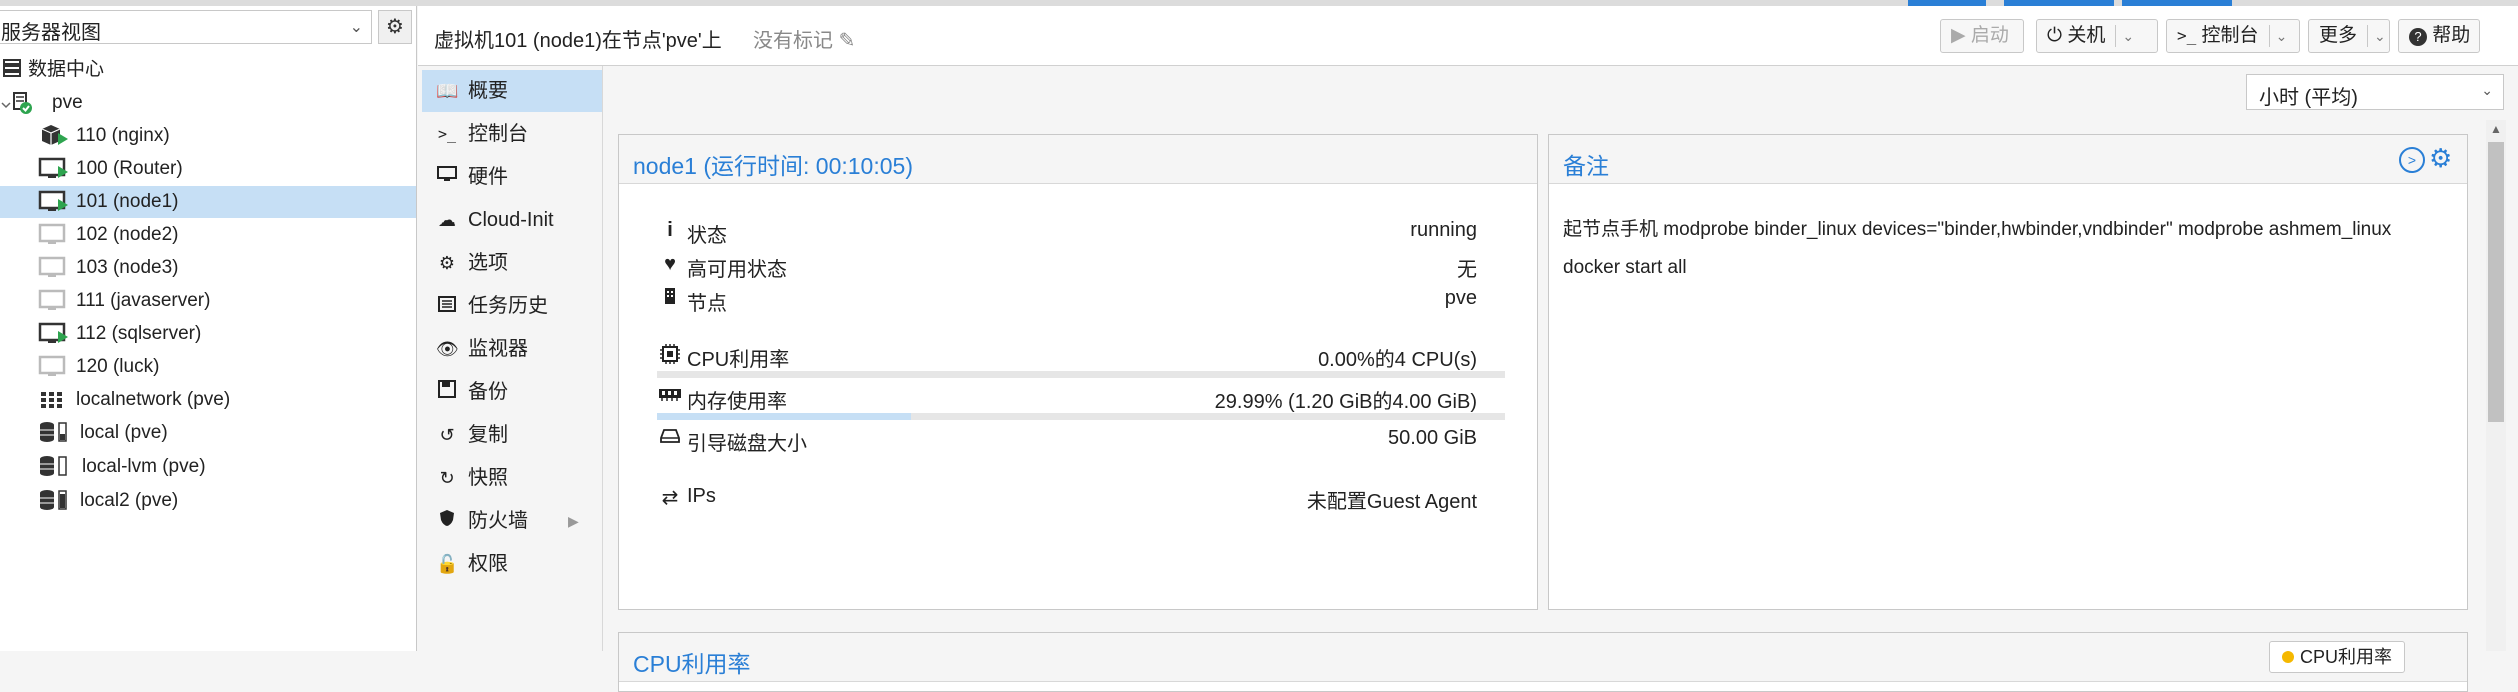 The image size is (2518, 692). I want to click on status-row-value: 无, so click(1467, 270).